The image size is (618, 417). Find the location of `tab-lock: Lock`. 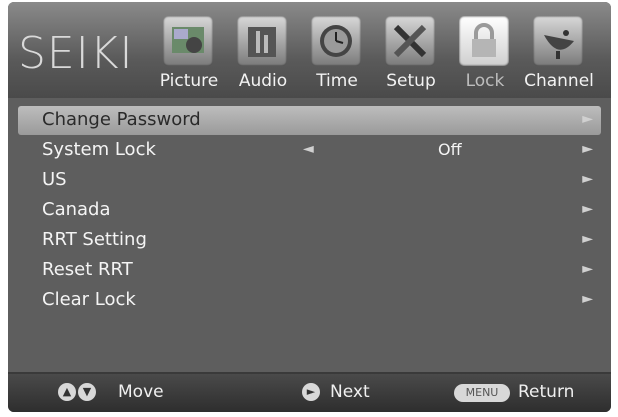

tab-lock: Lock is located at coordinates (485, 57).